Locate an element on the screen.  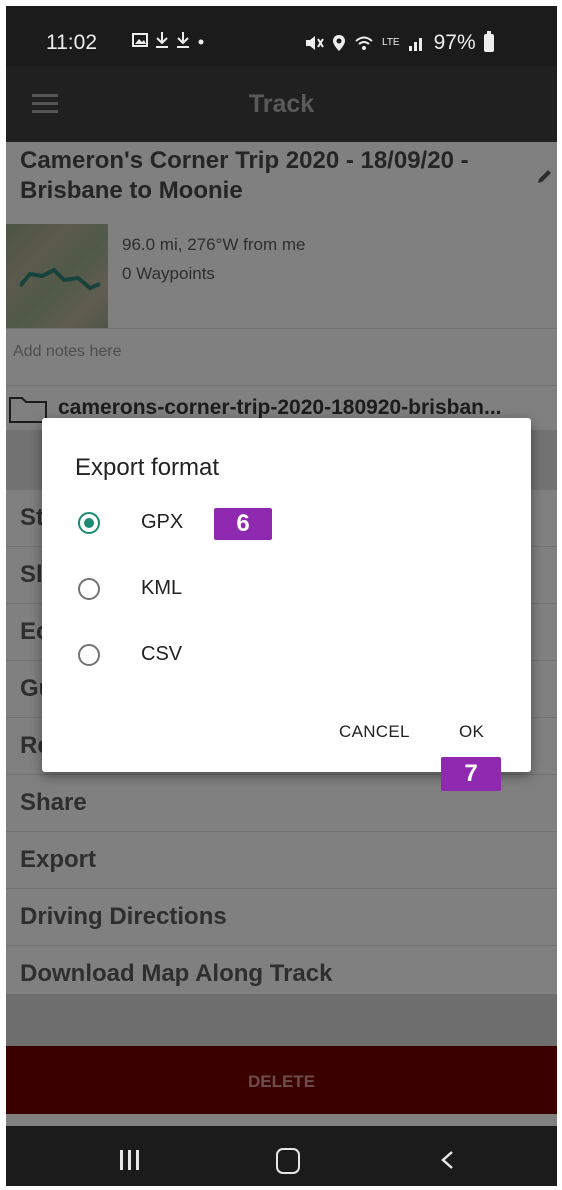
annotation-badge-gpx: 6 is located at coordinates (243, 524).